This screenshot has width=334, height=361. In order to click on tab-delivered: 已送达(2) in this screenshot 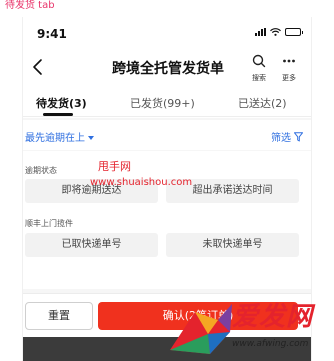, I will do `click(262, 103)`.